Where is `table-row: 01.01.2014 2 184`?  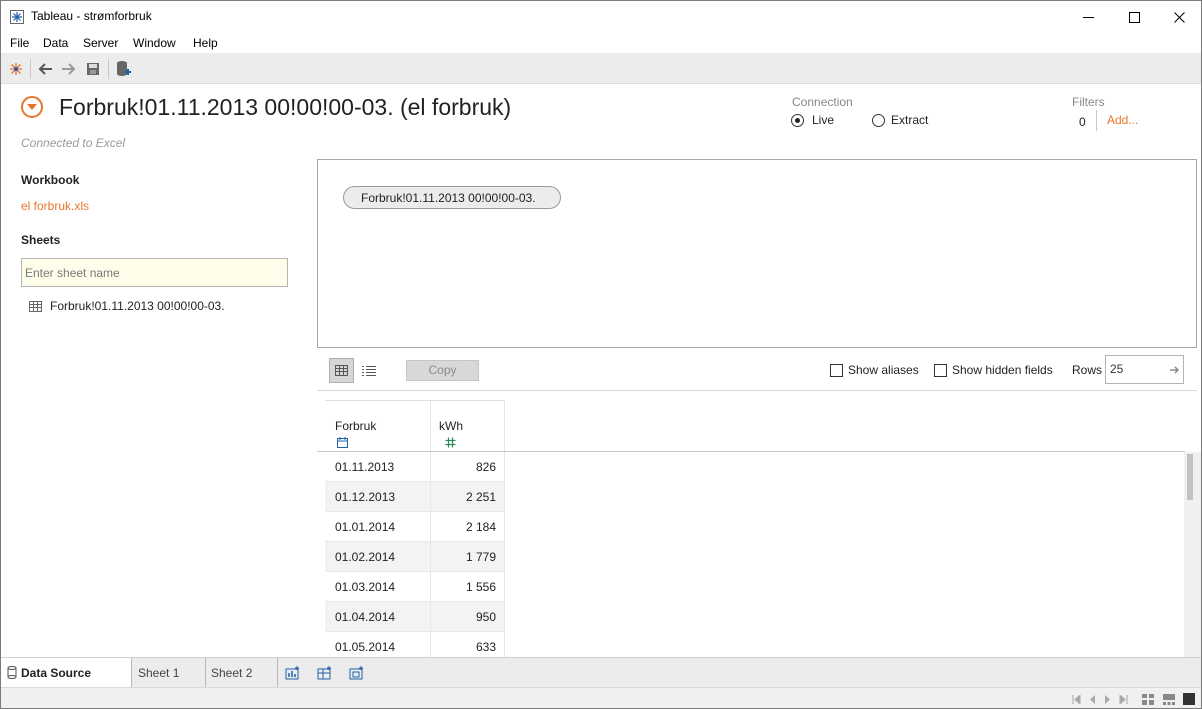 table-row: 01.01.2014 2 184 is located at coordinates (415, 527).